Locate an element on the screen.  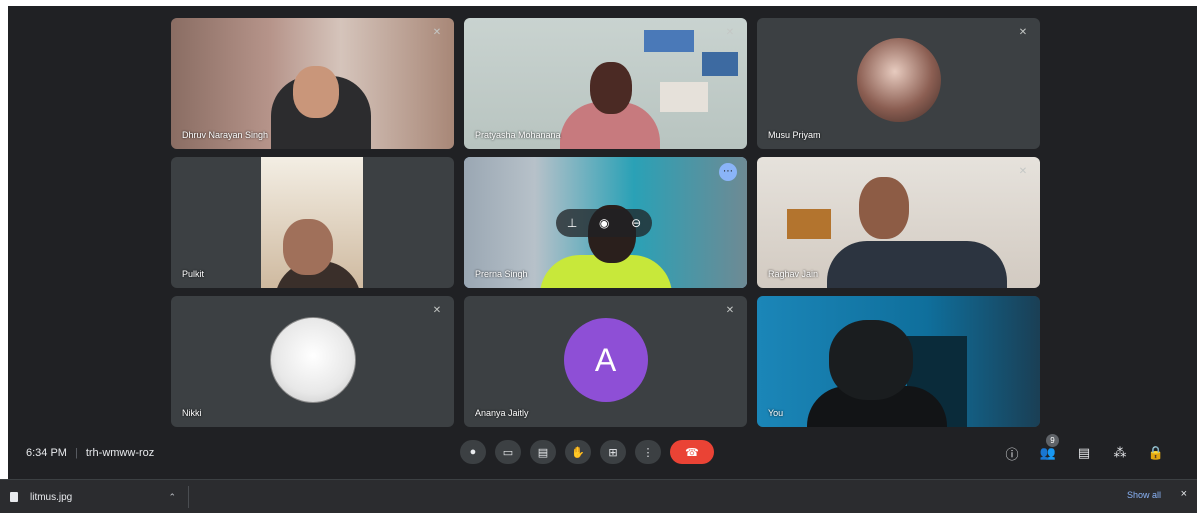
show-all-link: Show all is located at coordinates (1144, 495).